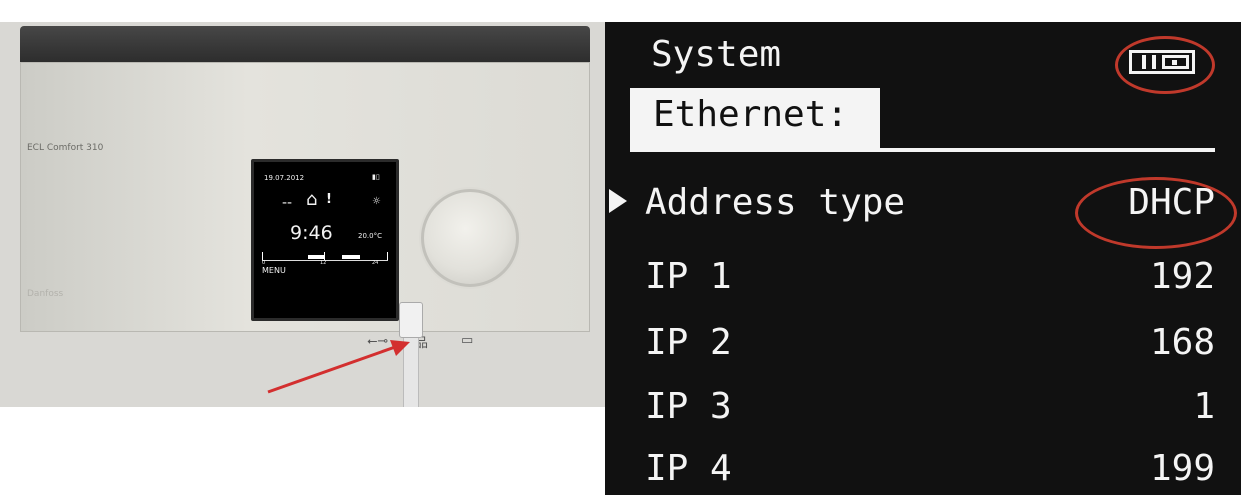  I want to click on logo-mark: Danfoss, so click(45, 294).